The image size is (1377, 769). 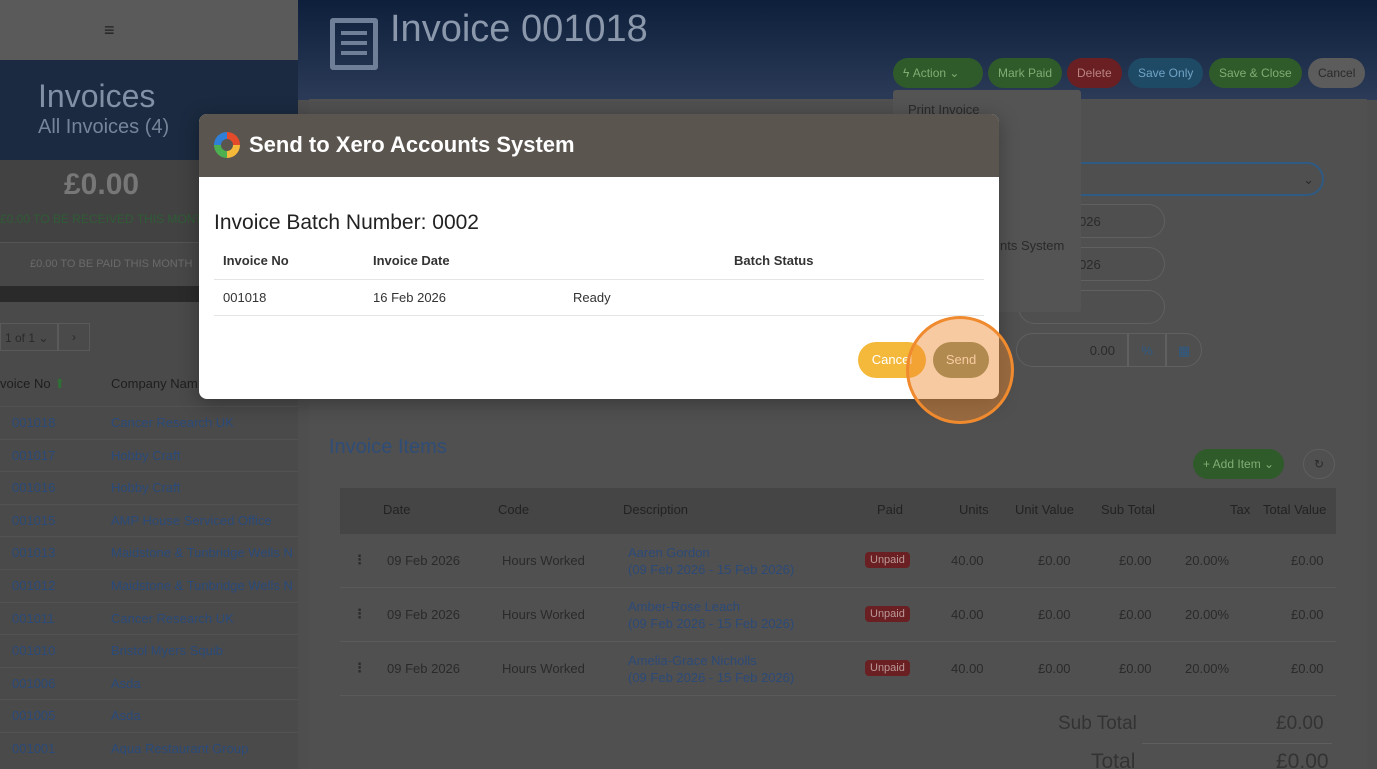 What do you see at coordinates (1239, 464) in the screenshot?
I see `add-item-button: + Add Item ⌄` at bounding box center [1239, 464].